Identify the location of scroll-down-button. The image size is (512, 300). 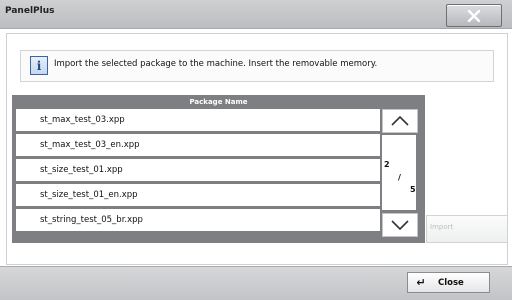
(400, 225).